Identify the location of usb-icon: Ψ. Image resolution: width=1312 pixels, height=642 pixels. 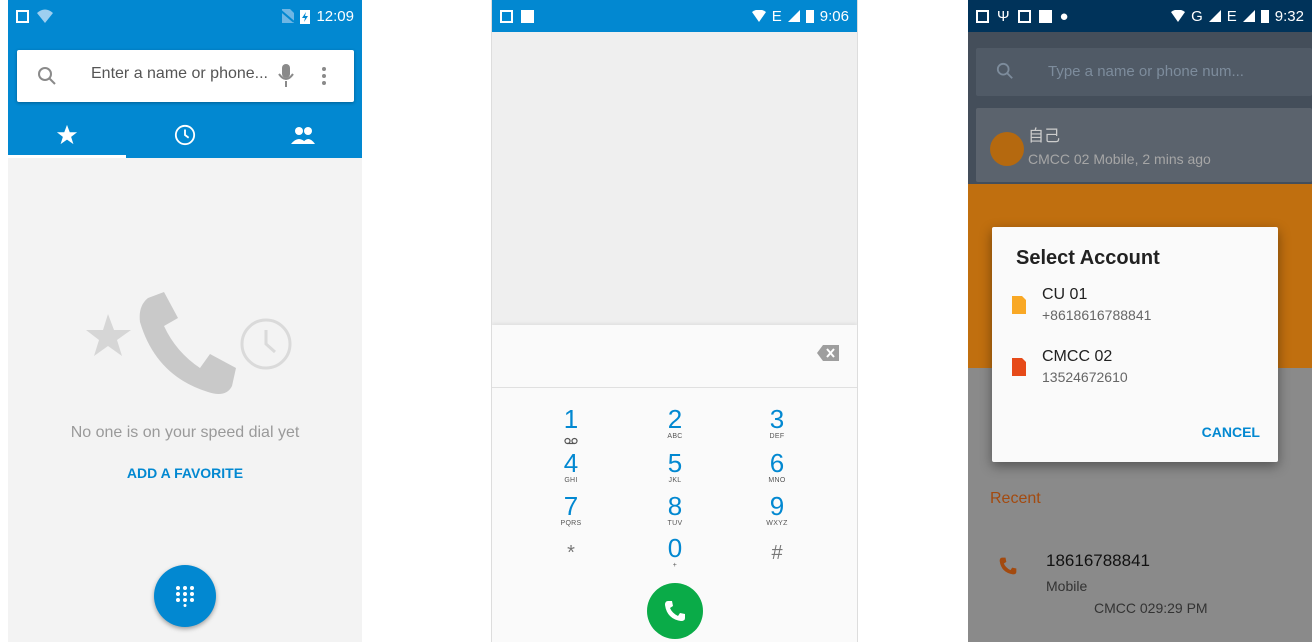
(1003, 16).